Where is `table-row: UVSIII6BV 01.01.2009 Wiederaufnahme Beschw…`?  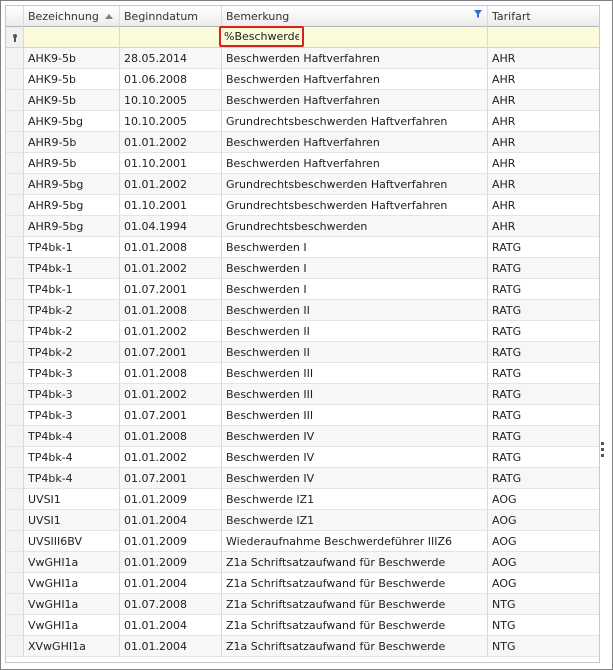 table-row: UVSIII6BV 01.01.2009 Wiederaufnahme Beschw… is located at coordinates (302, 541).